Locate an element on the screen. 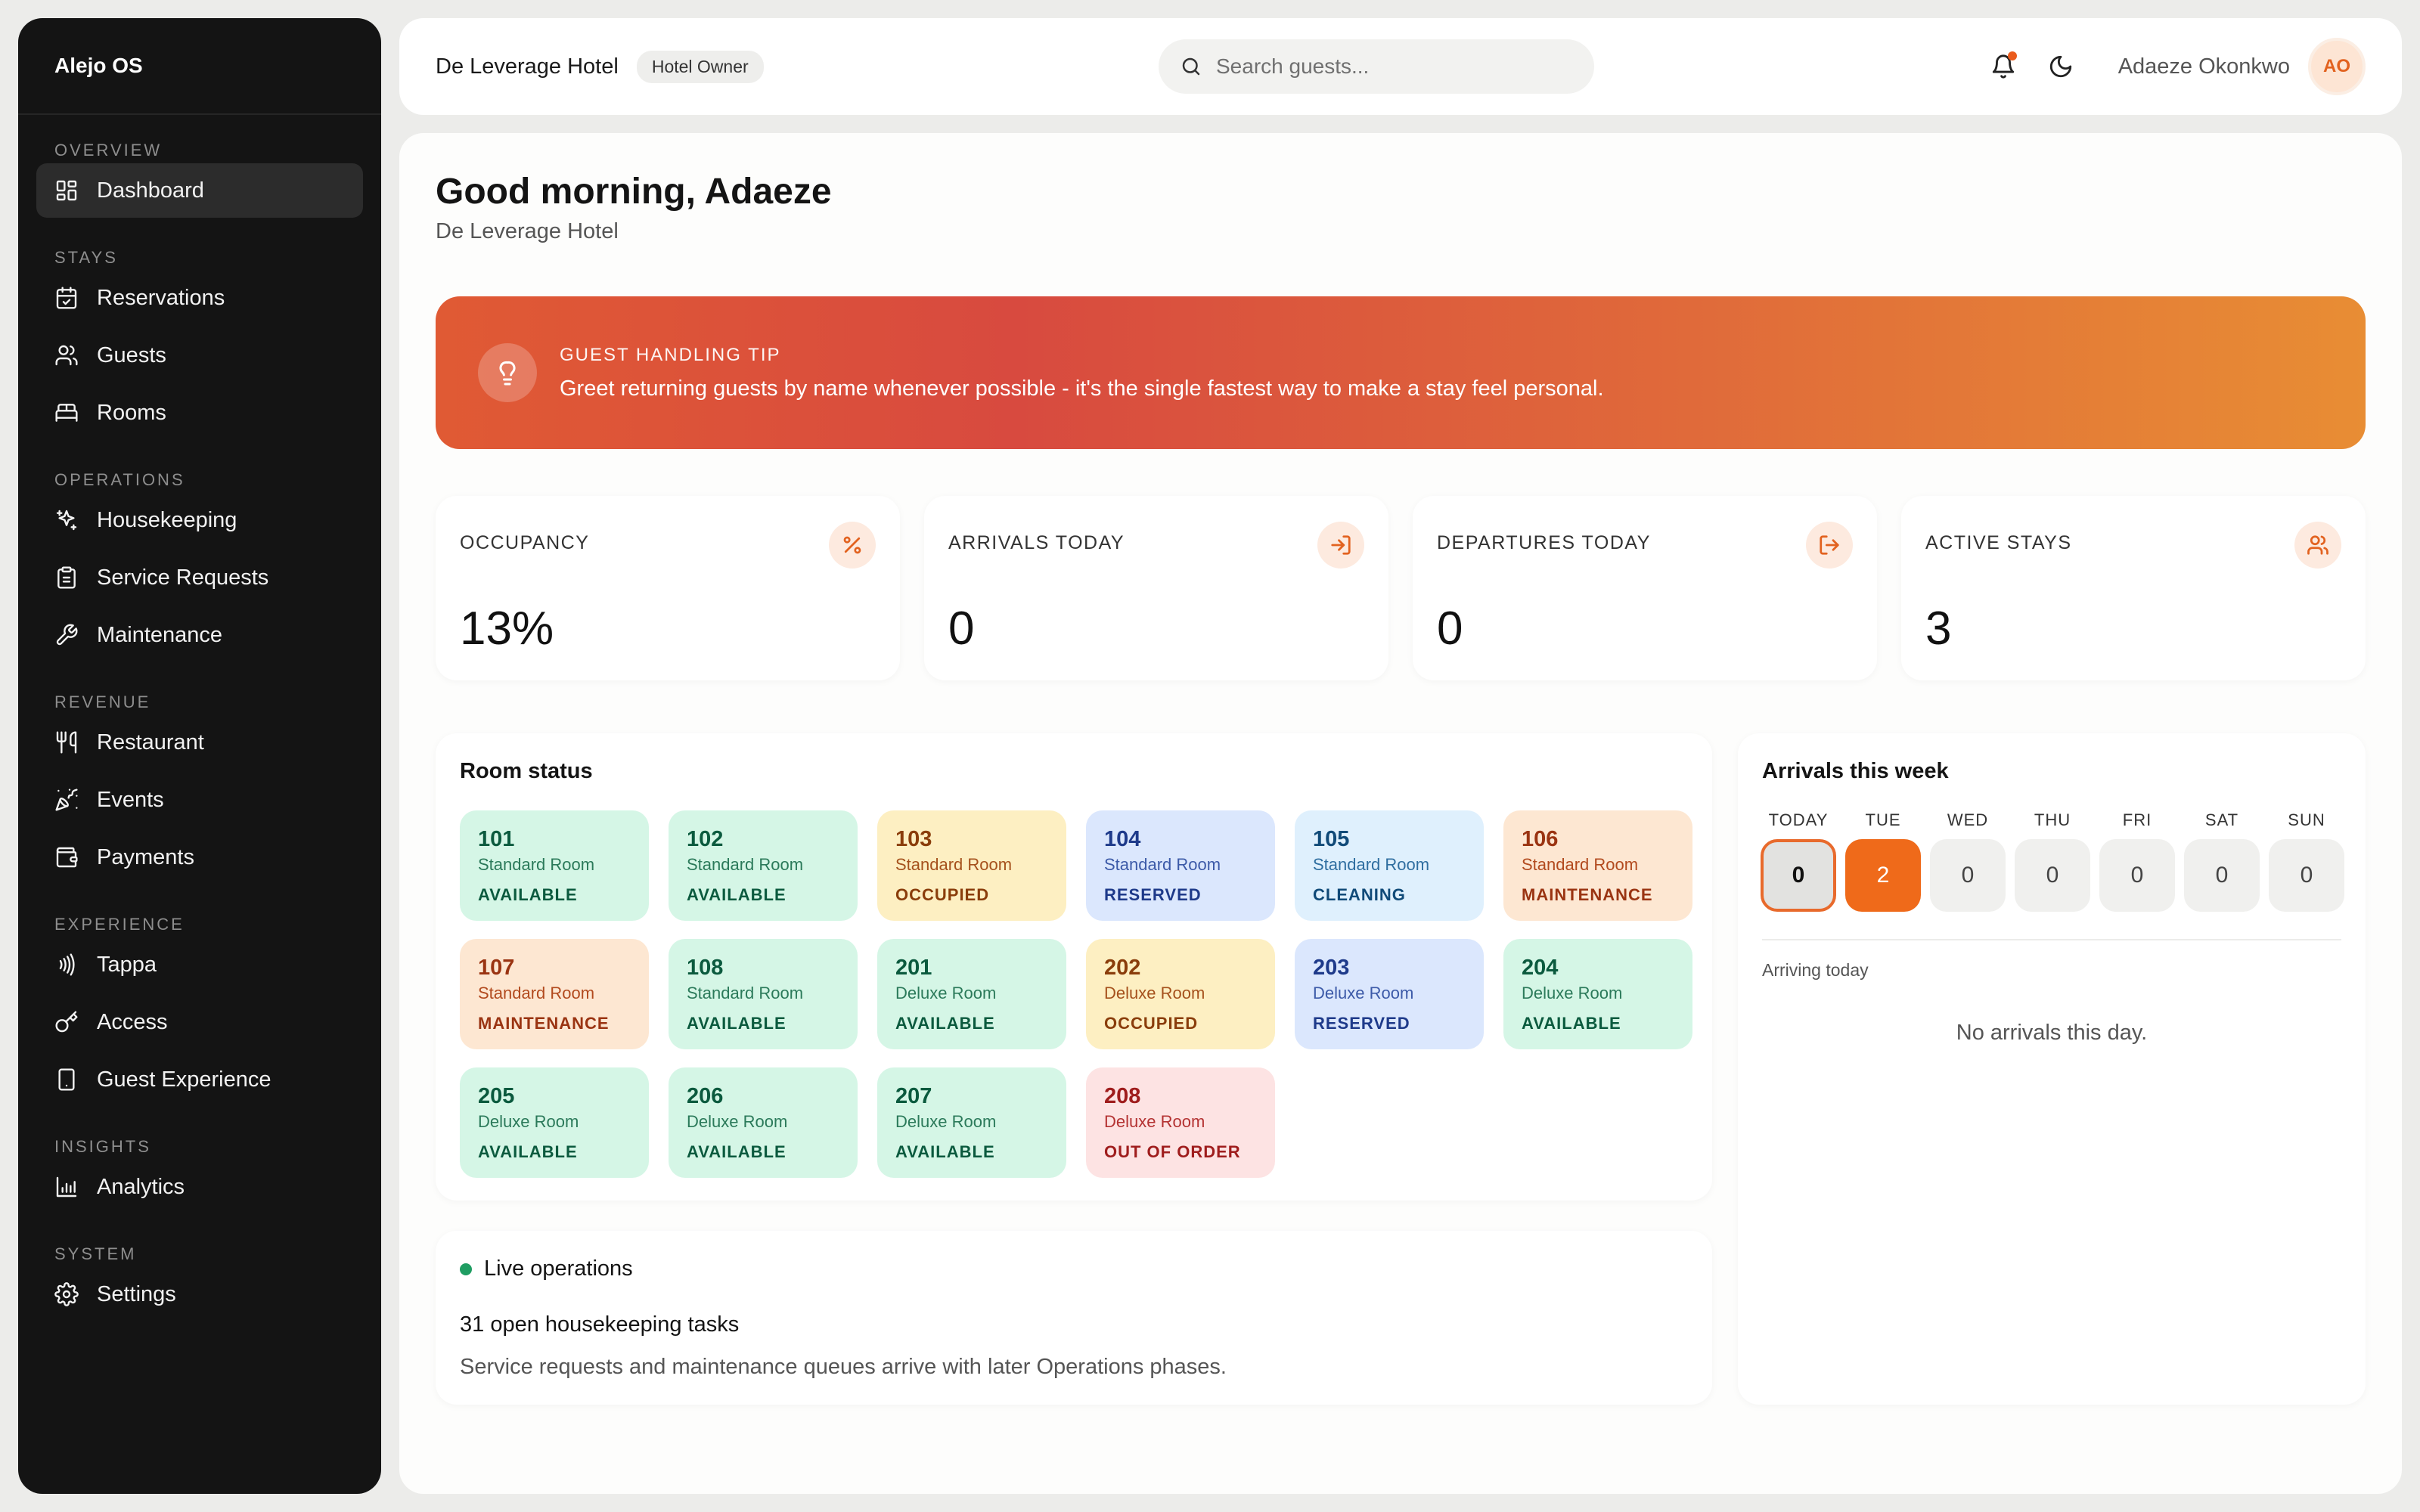 The height and width of the screenshot is (1512, 2420). stat-card-active-stays: ACTIVE STAYS 3 is located at coordinates (2133, 588).